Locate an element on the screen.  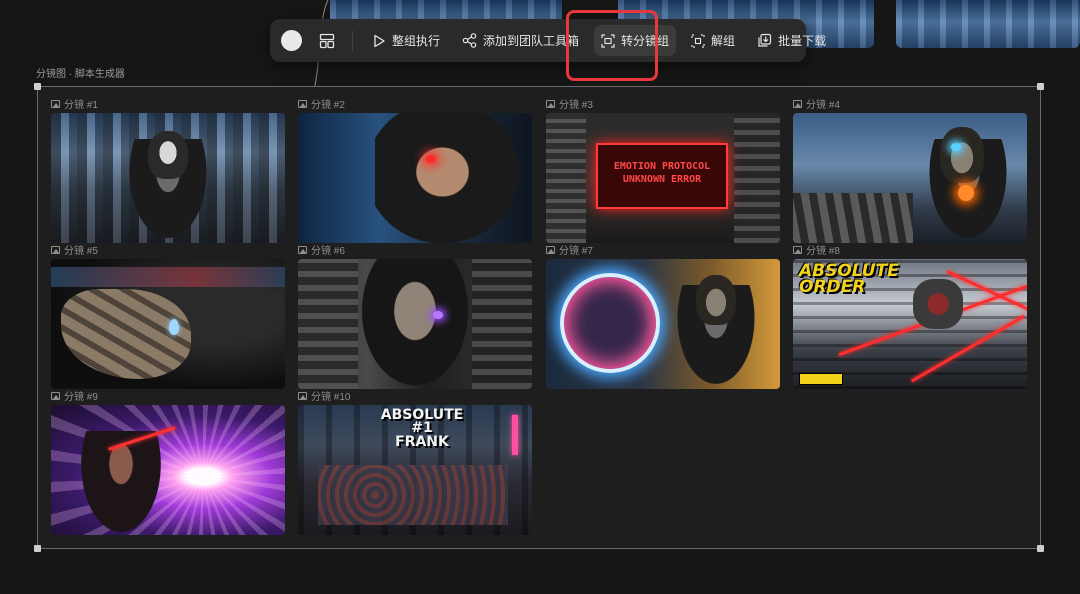
add-to-team-toolbox-button: 添加到团队工具箱 is located at coordinates (520, 40).